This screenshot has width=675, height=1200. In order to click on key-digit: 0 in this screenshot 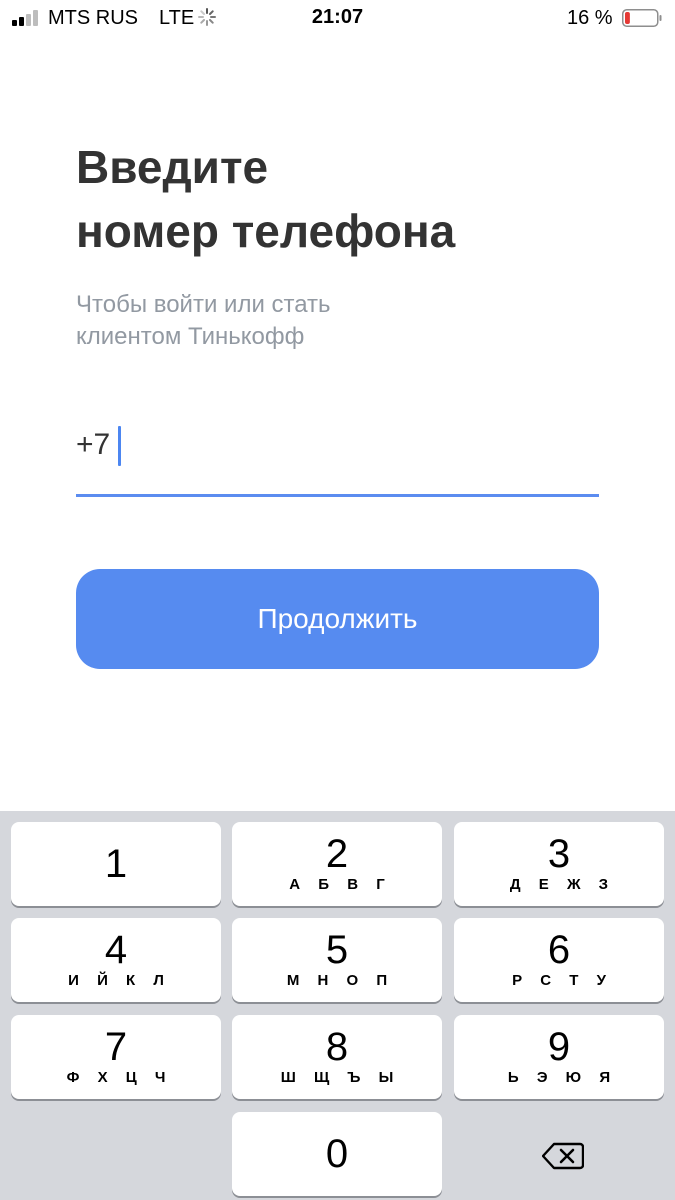, I will do `click(337, 1154)`.